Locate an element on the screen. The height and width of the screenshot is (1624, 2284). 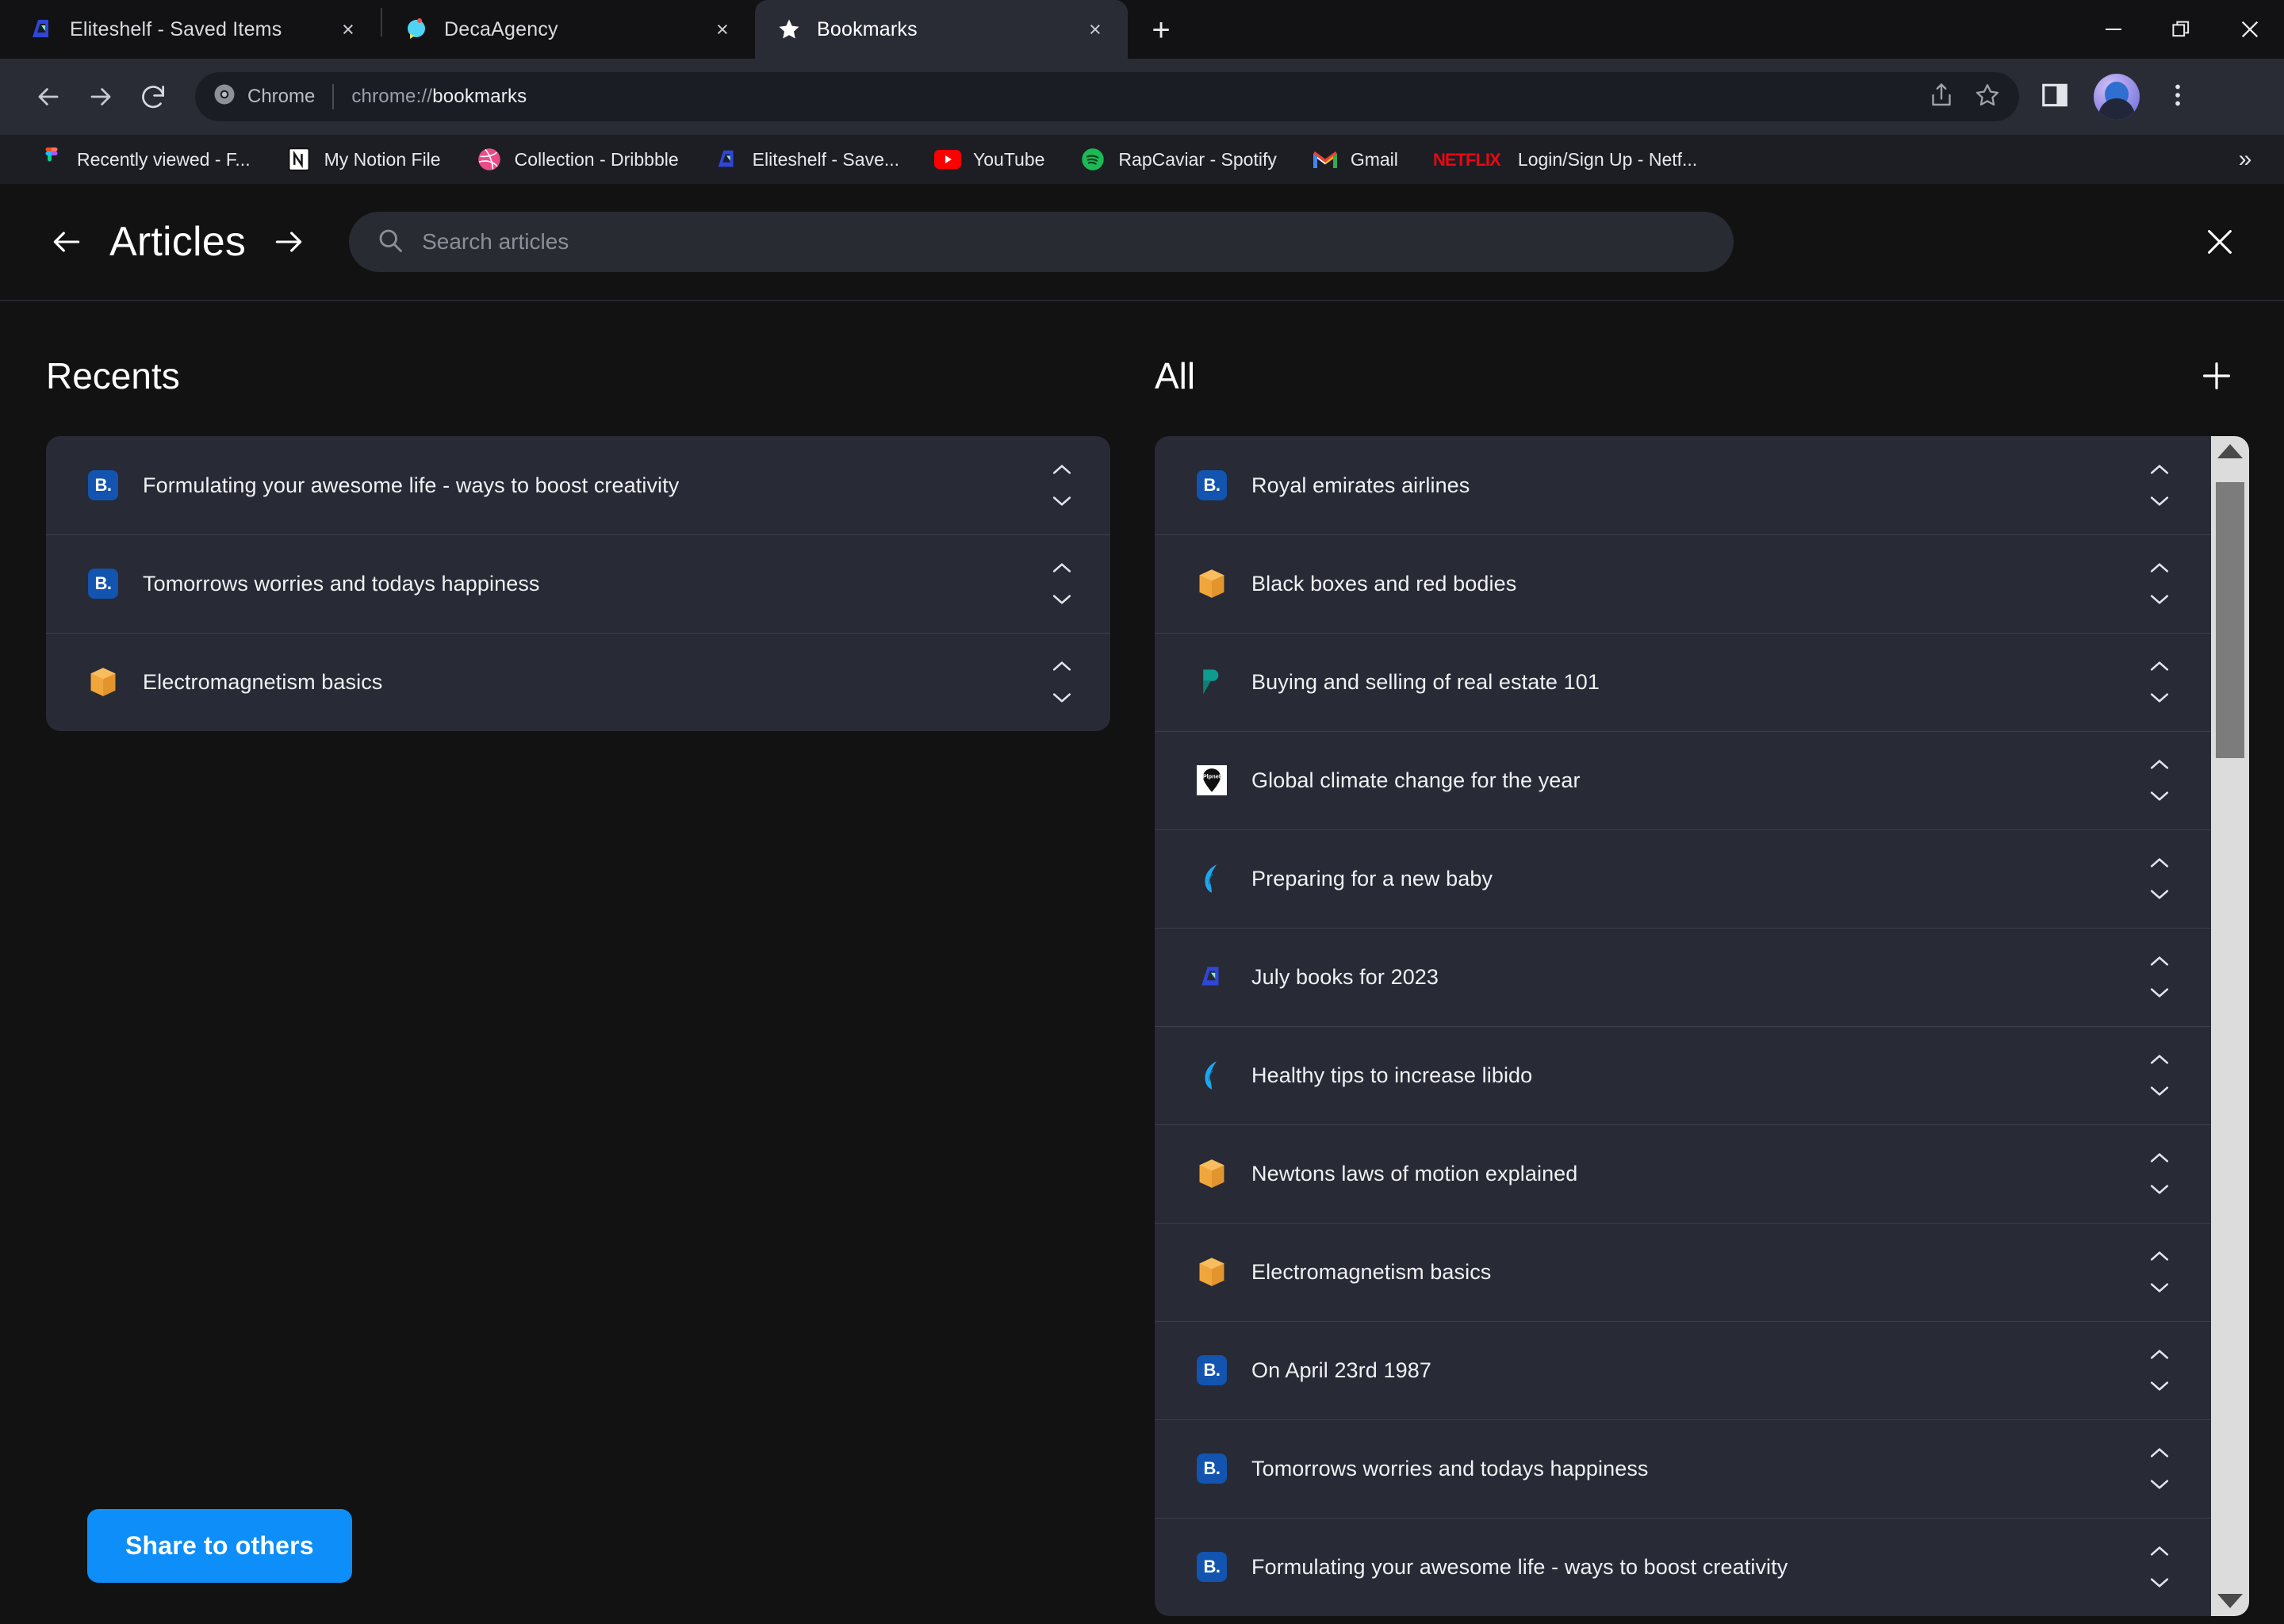
star-icon is located at coordinates (789, 29).